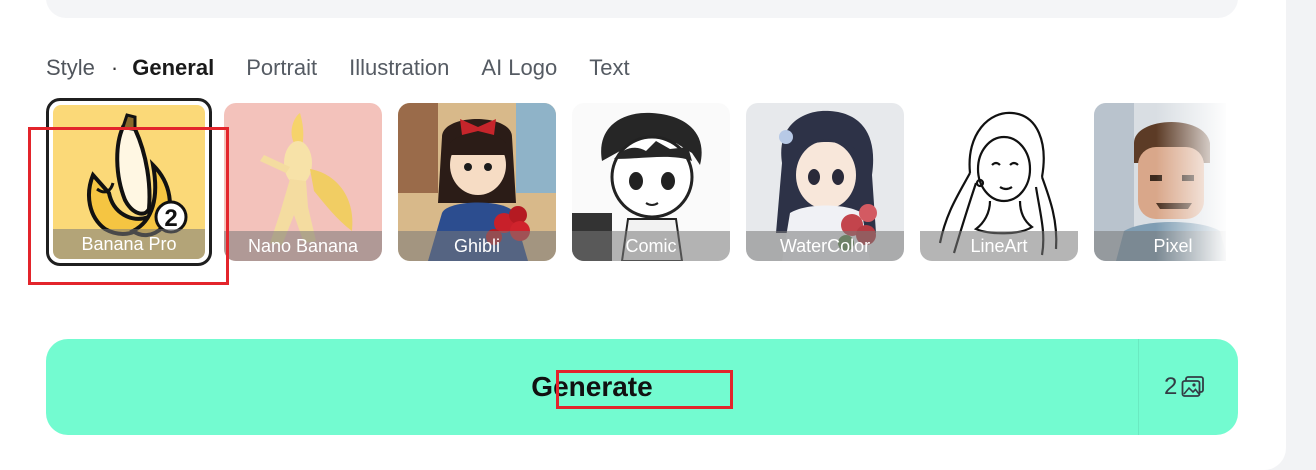  Describe the element at coordinates (1171, 386) in the screenshot. I see `cost-value: 2` at that location.